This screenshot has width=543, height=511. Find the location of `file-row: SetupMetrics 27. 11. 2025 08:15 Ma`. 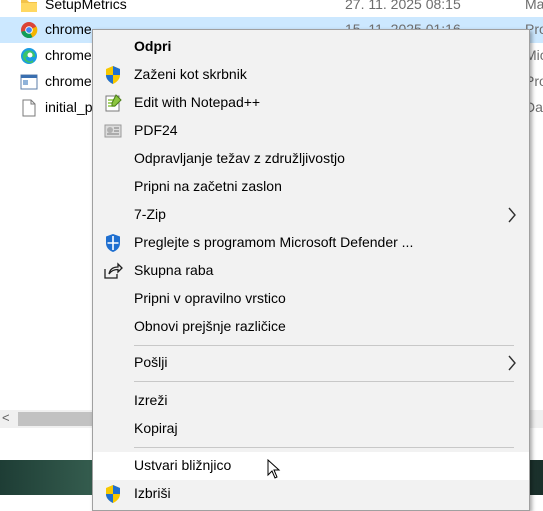

file-row: SetupMetrics 27. 11. 2025 08:15 Ma is located at coordinates (271, 9).